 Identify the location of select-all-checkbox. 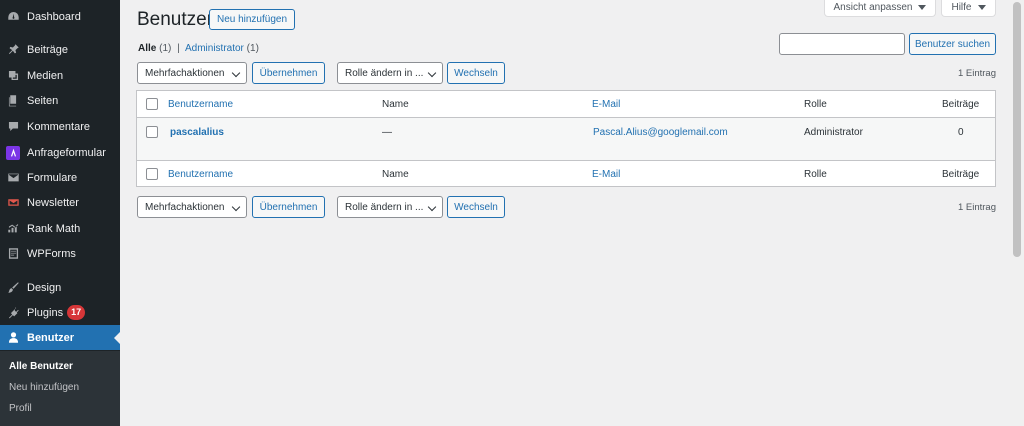
(152, 104).